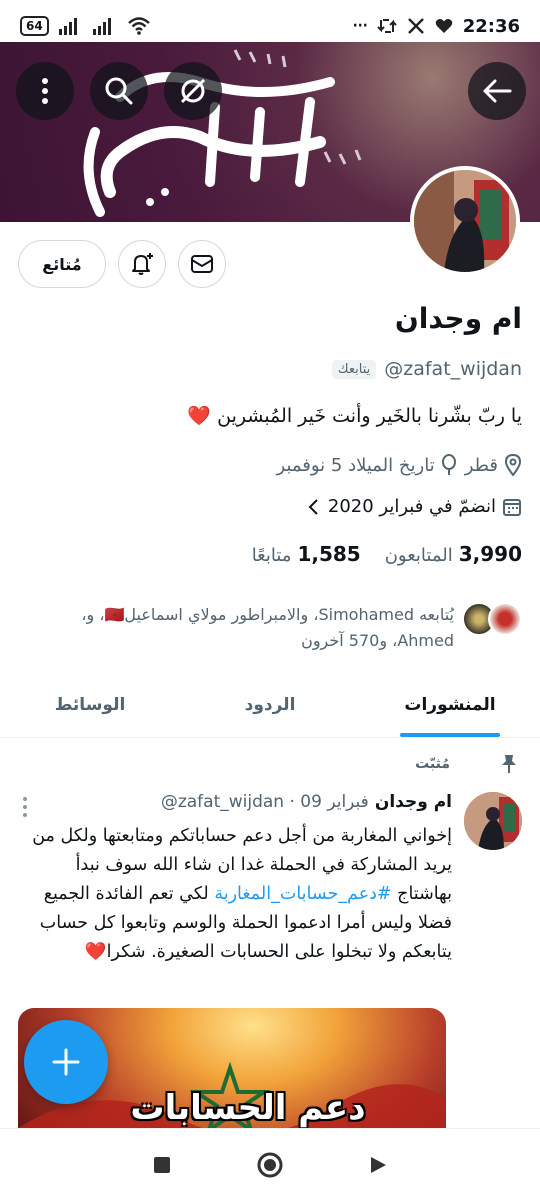  Describe the element at coordinates (354, 369) in the screenshot. I see `follows-you-badge: يتابعك` at that location.